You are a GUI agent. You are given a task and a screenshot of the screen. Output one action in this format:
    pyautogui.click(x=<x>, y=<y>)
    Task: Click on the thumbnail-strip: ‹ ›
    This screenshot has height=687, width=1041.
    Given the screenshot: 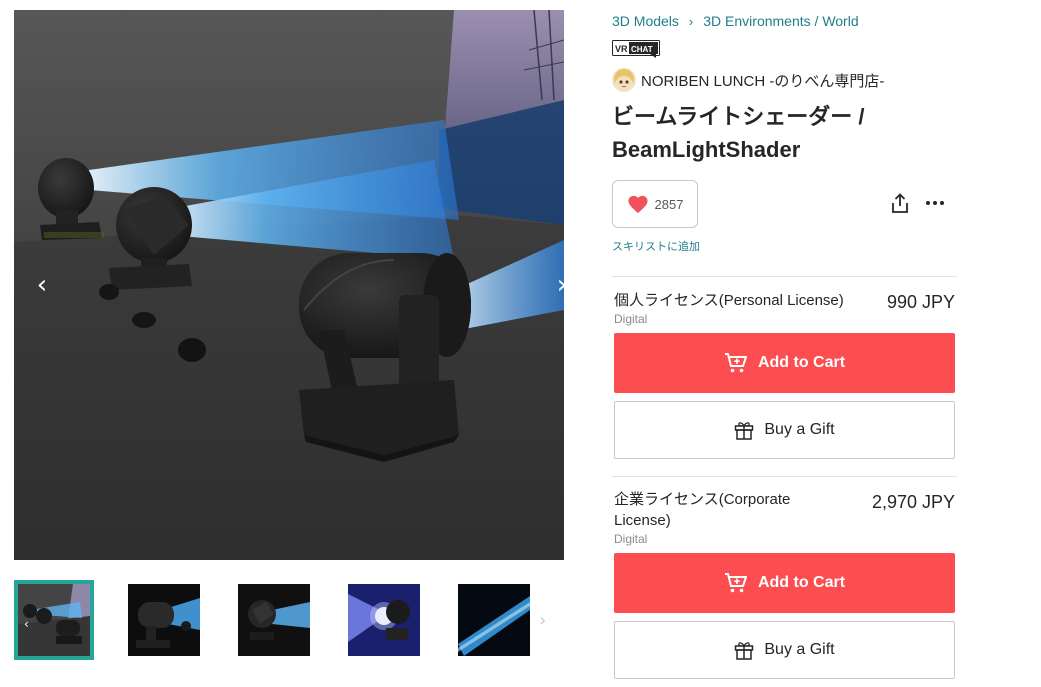 What is the action you would take?
    pyautogui.click(x=289, y=620)
    